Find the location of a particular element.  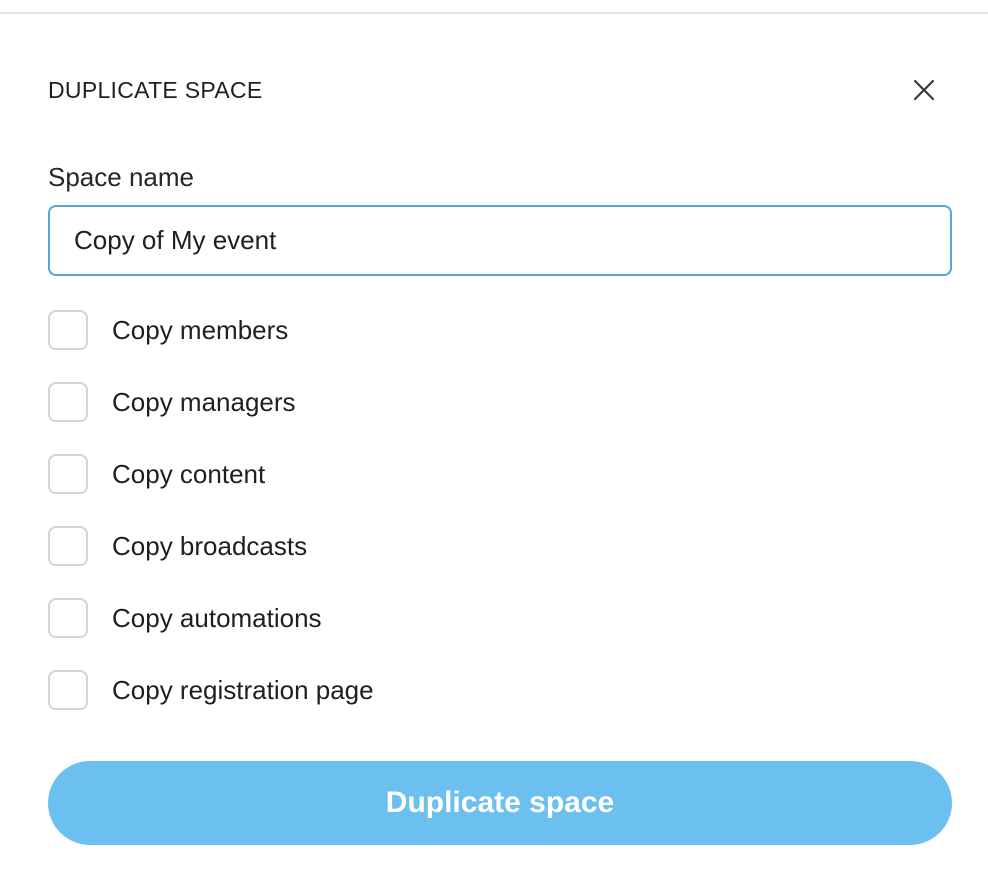

copy-broadcasts-checkbox is located at coordinates (68, 546).